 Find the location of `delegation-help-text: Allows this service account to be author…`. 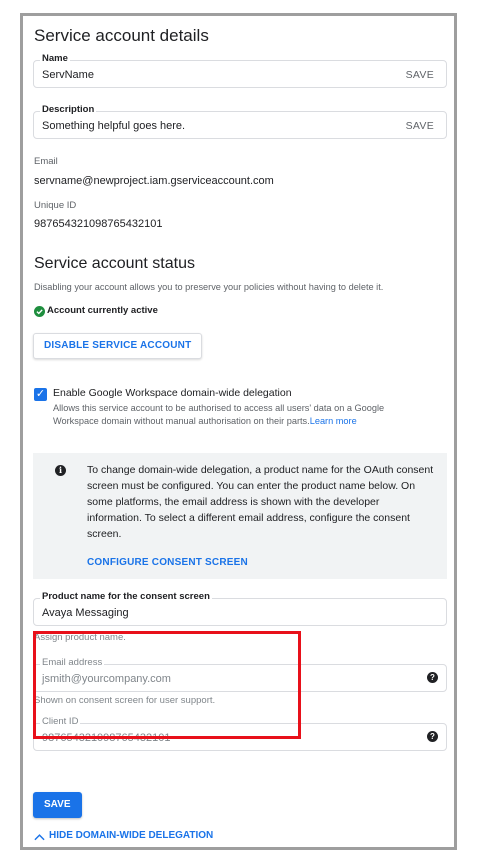

delegation-help-text: Allows this service account to be author… is located at coordinates (250, 415).